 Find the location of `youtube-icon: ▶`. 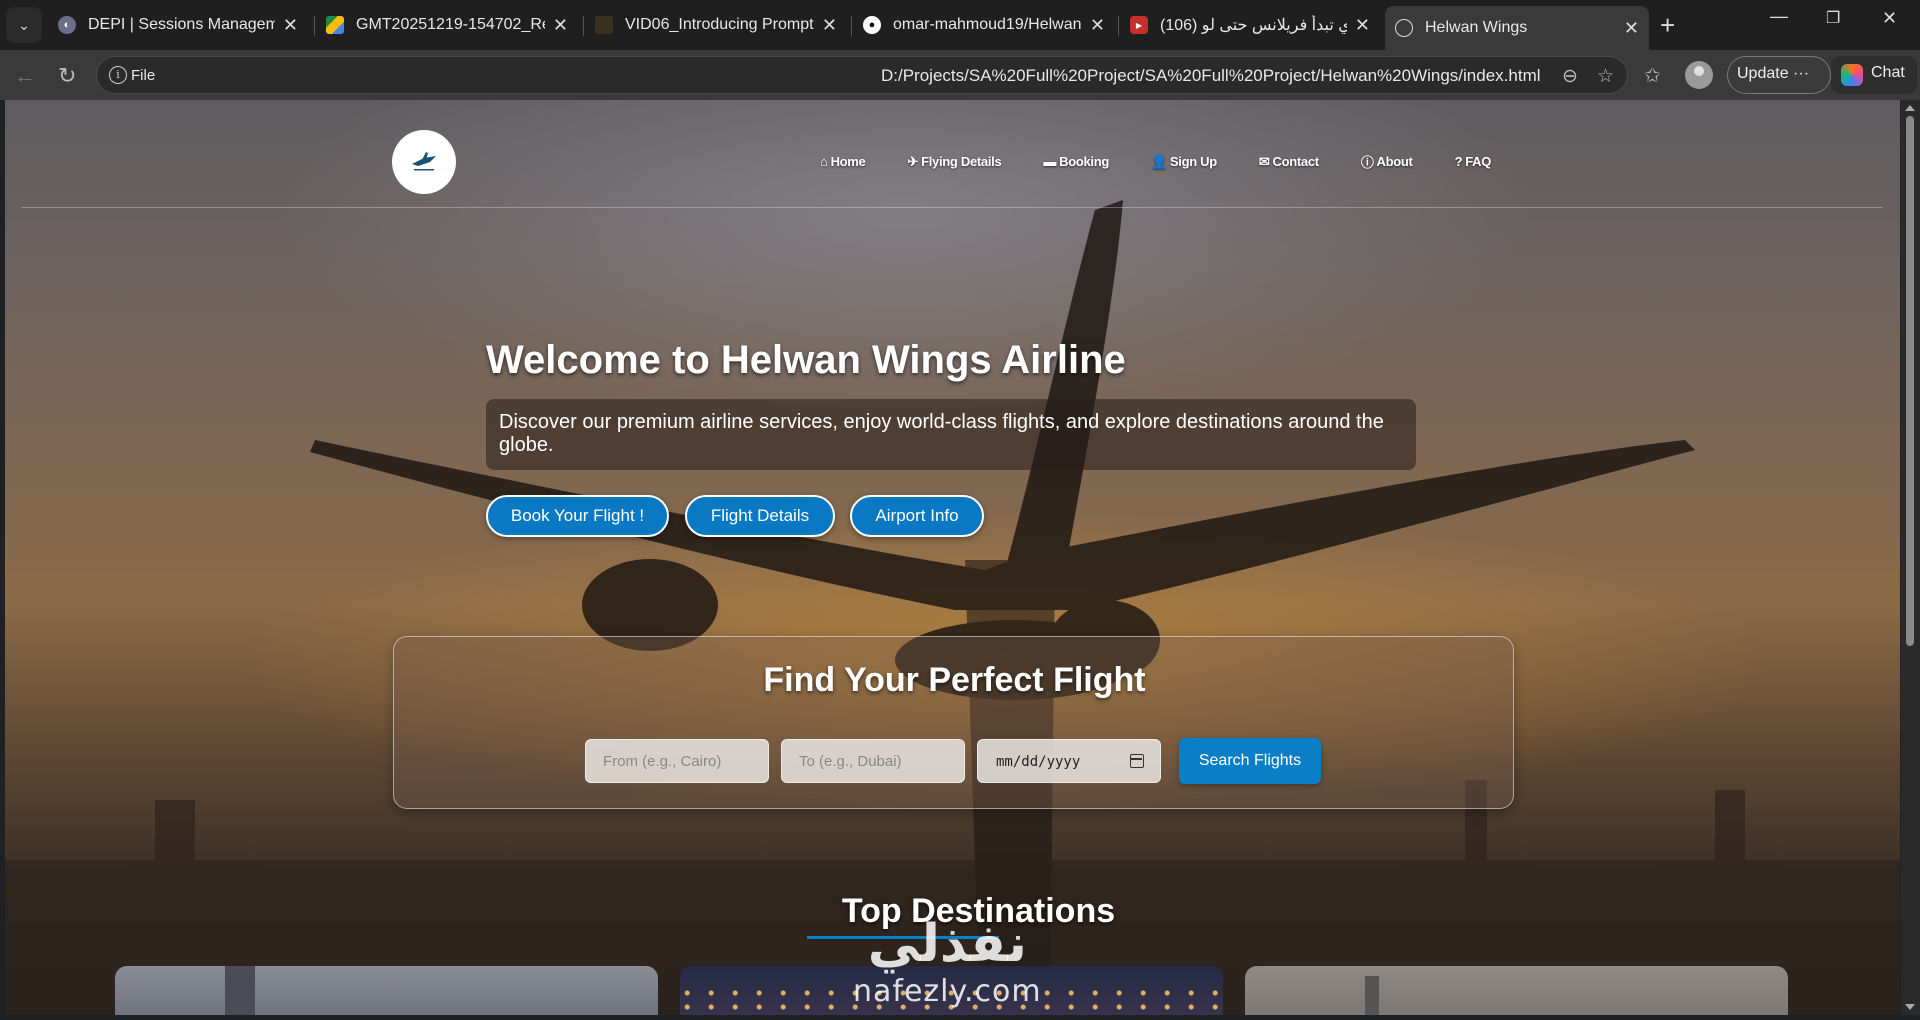

youtube-icon: ▶ is located at coordinates (1139, 25).